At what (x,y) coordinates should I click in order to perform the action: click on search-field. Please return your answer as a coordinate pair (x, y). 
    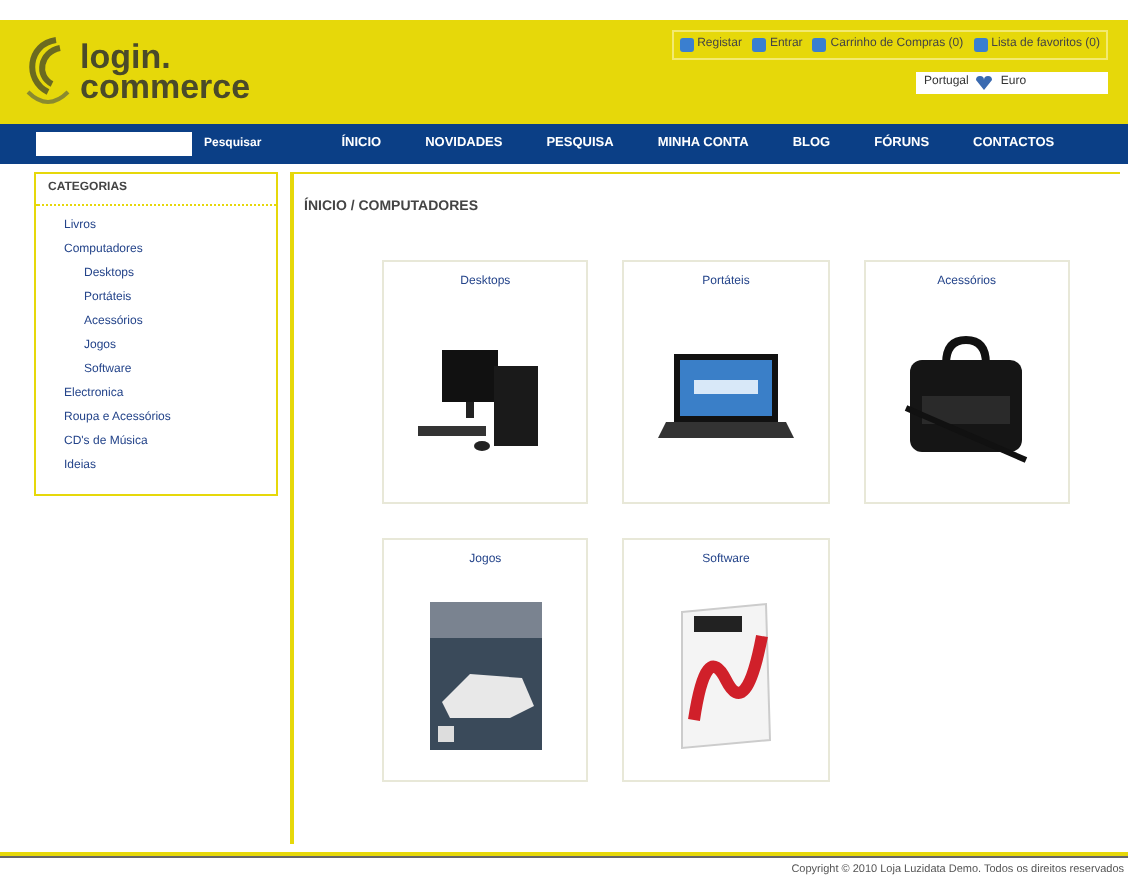
    Looking at the image, I should click on (114, 144).